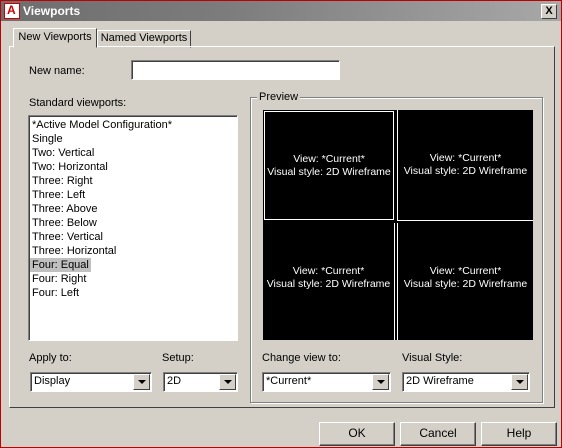  What do you see at coordinates (235, 70) in the screenshot?
I see `new-name-input` at bounding box center [235, 70].